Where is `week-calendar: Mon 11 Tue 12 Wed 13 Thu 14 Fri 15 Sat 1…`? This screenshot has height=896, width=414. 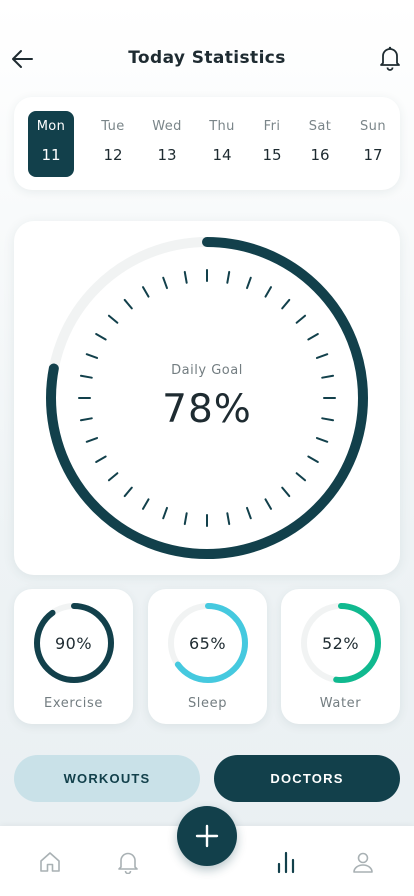 week-calendar: Mon 11 Tue 12 Wed 13 Thu 14 Fri 15 Sat 1… is located at coordinates (207, 143).